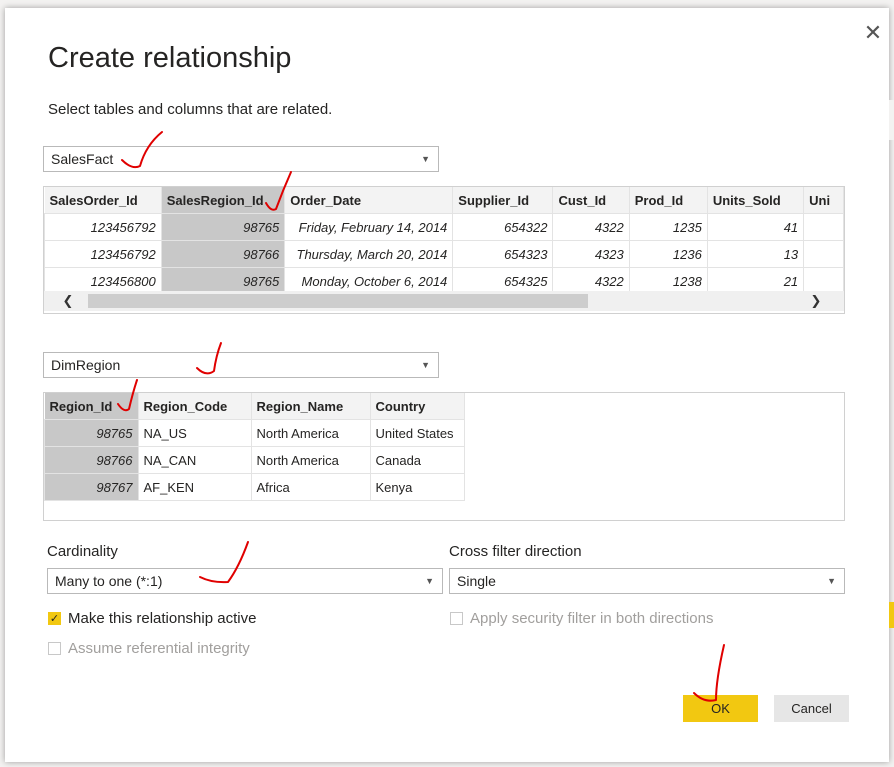 This screenshot has width=894, height=767. Describe the element at coordinates (91, 487) in the screenshot. I see `table-cell: 98767` at that location.